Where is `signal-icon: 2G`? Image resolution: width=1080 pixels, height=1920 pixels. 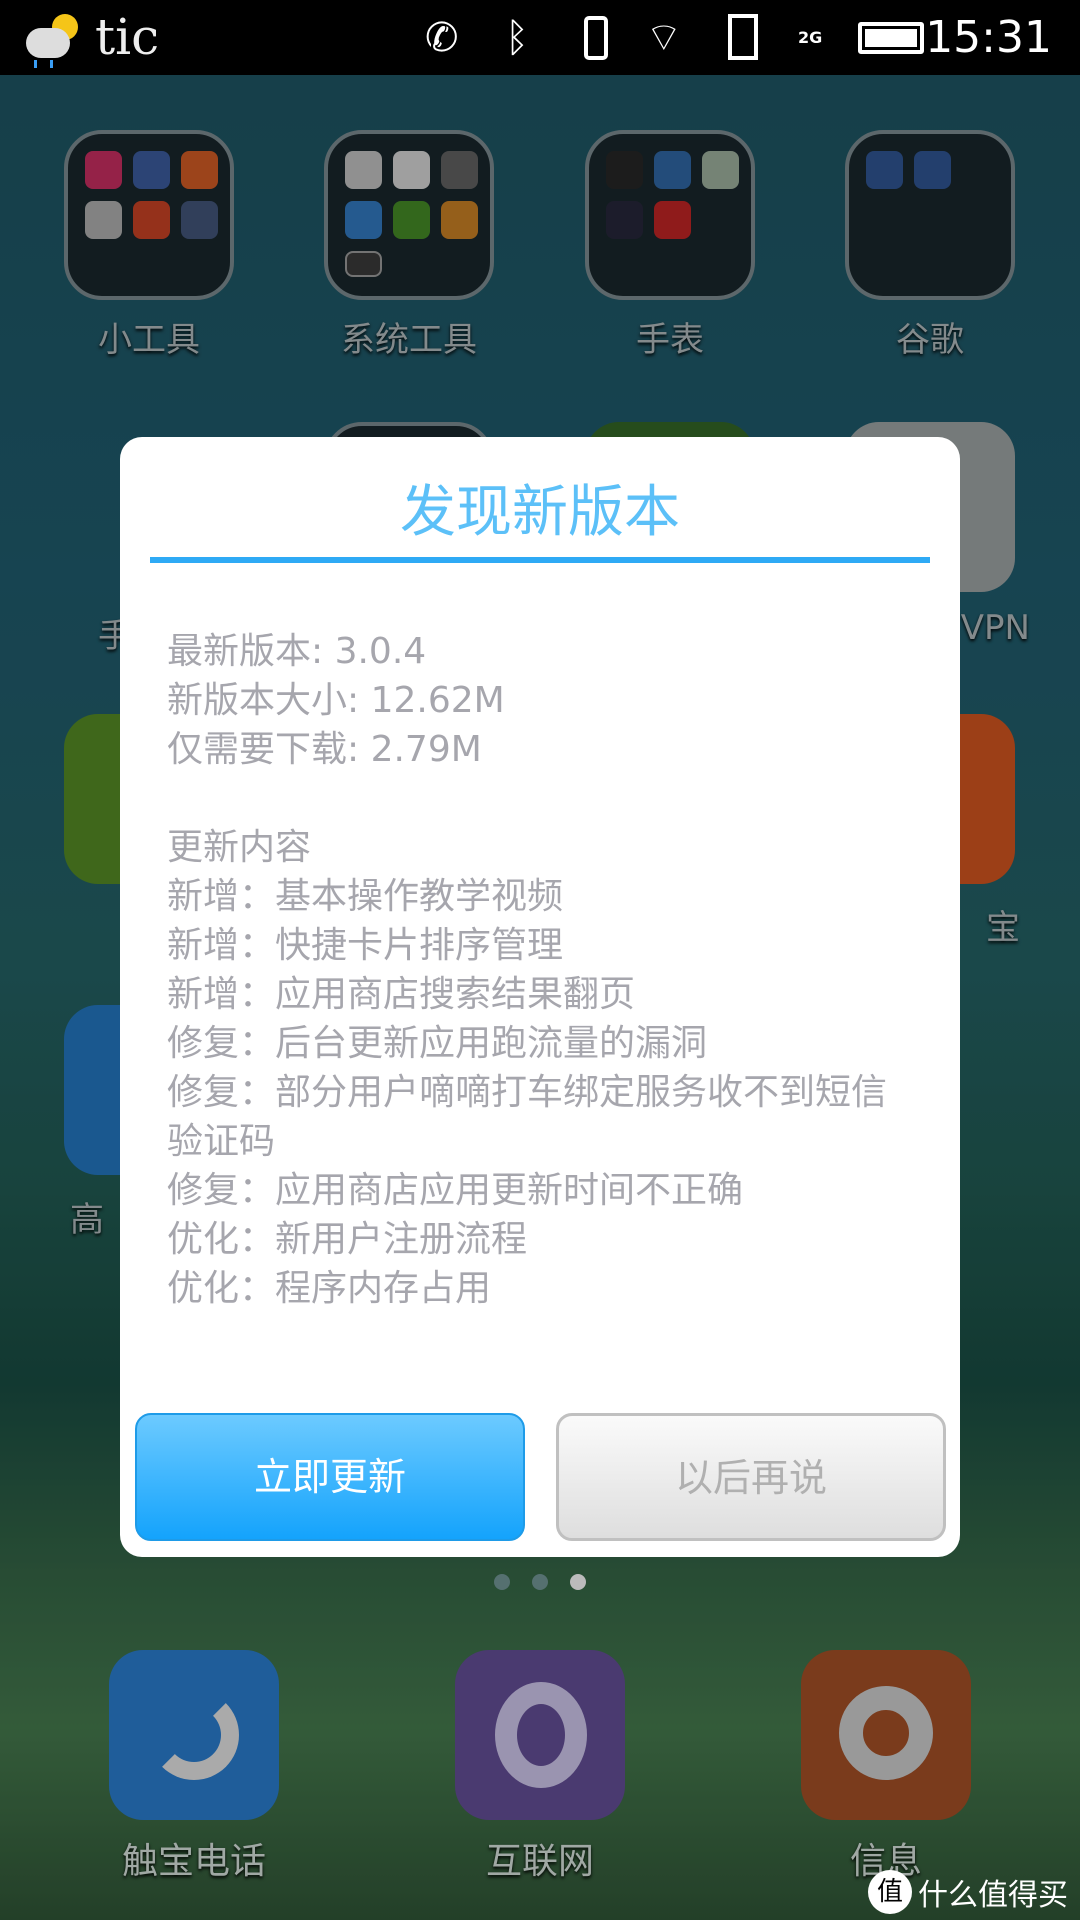
signal-icon: 2G is located at coordinates (810, 37).